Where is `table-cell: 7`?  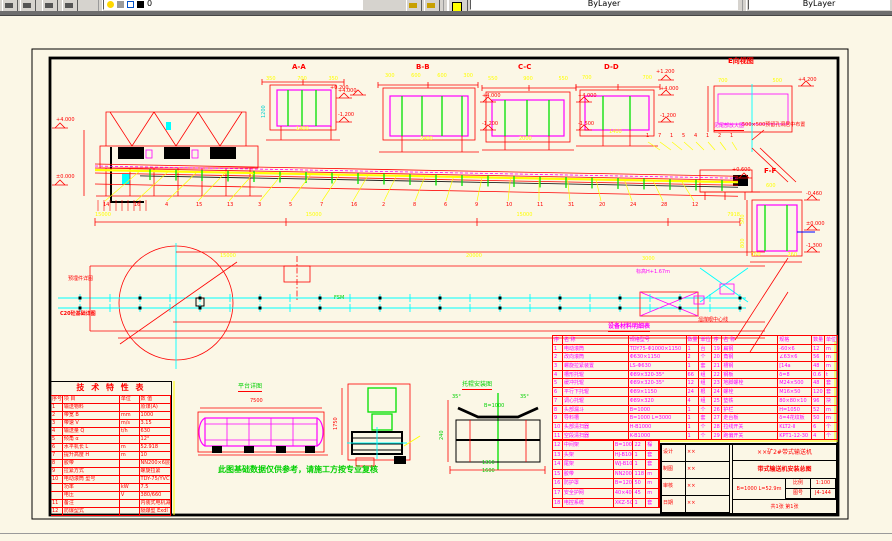
table-cell: 7 is located at coordinates (558, 401).